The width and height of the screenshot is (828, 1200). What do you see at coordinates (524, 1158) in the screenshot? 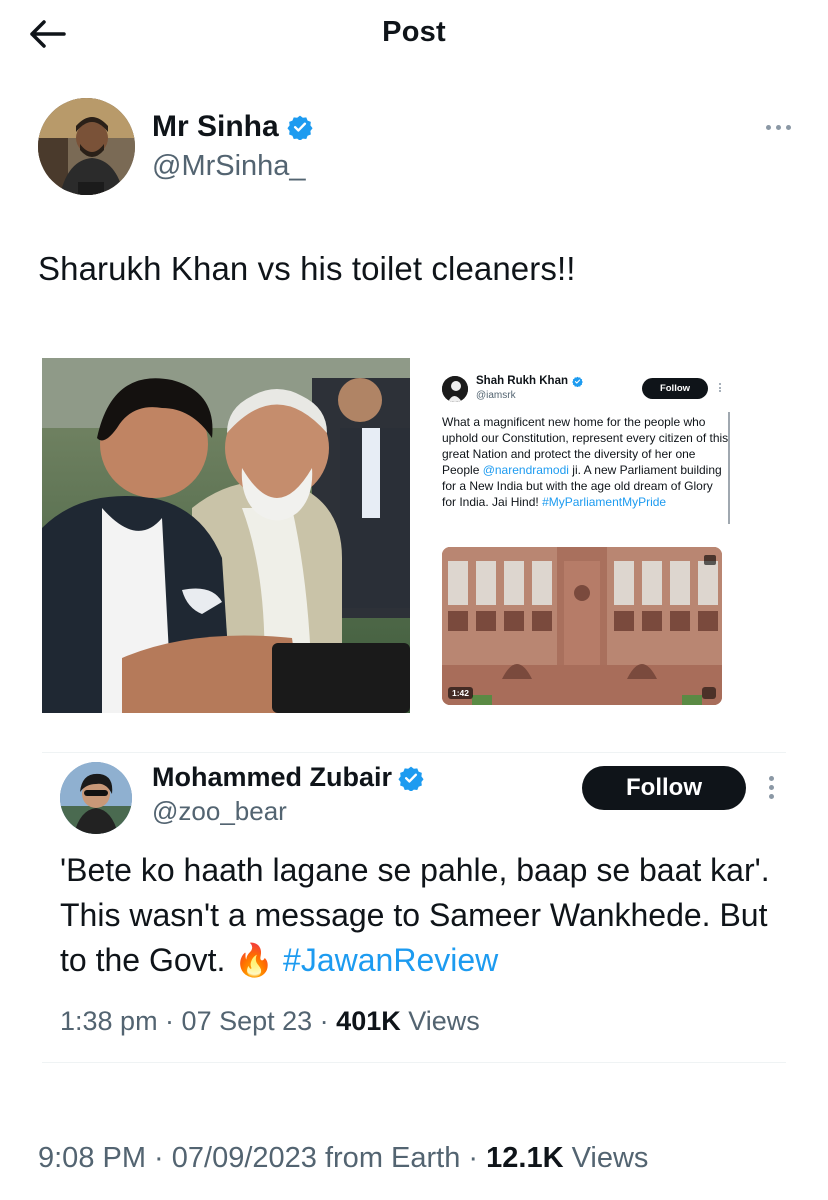
I see `views-count: 12.1K` at bounding box center [524, 1158].